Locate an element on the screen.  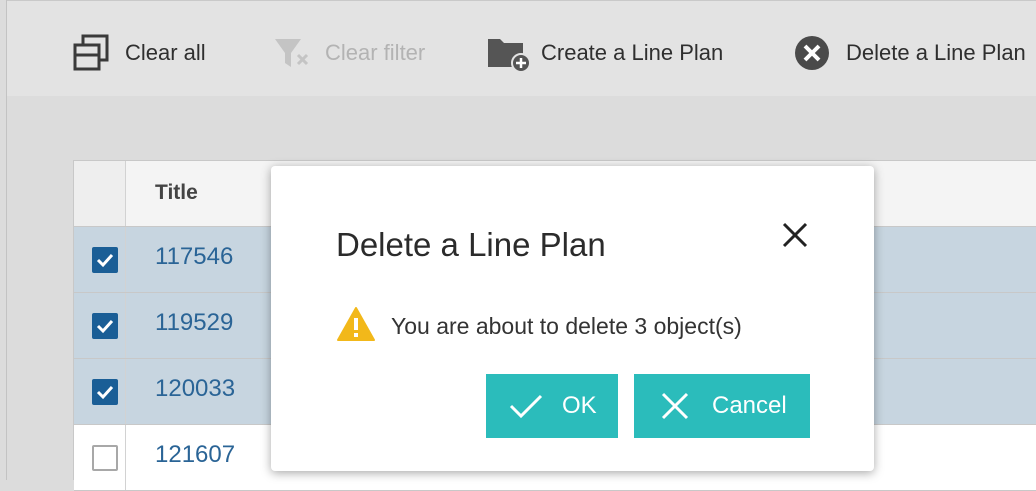
row-title-link: 119529 is located at coordinates (194, 323).